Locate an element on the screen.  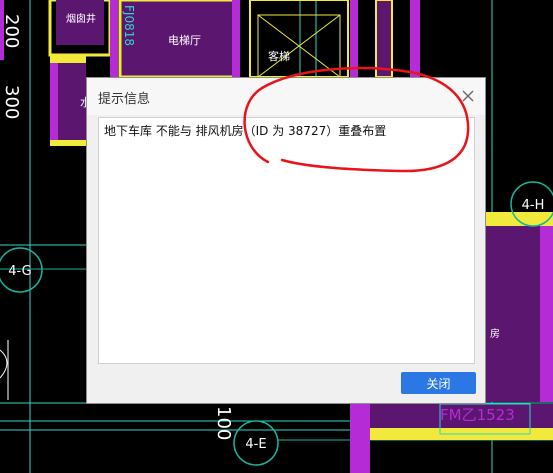
dialog-title: 提示信息 is located at coordinates (124, 99).